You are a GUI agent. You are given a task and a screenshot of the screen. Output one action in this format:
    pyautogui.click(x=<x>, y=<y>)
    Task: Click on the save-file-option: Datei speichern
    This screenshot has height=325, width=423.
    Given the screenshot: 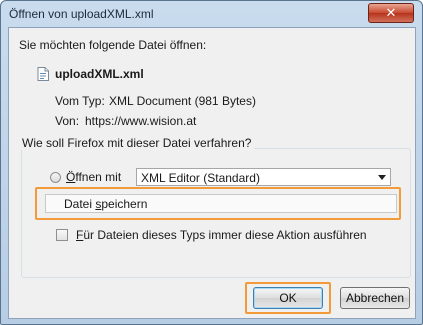 What is the action you would take?
    pyautogui.click(x=221, y=203)
    